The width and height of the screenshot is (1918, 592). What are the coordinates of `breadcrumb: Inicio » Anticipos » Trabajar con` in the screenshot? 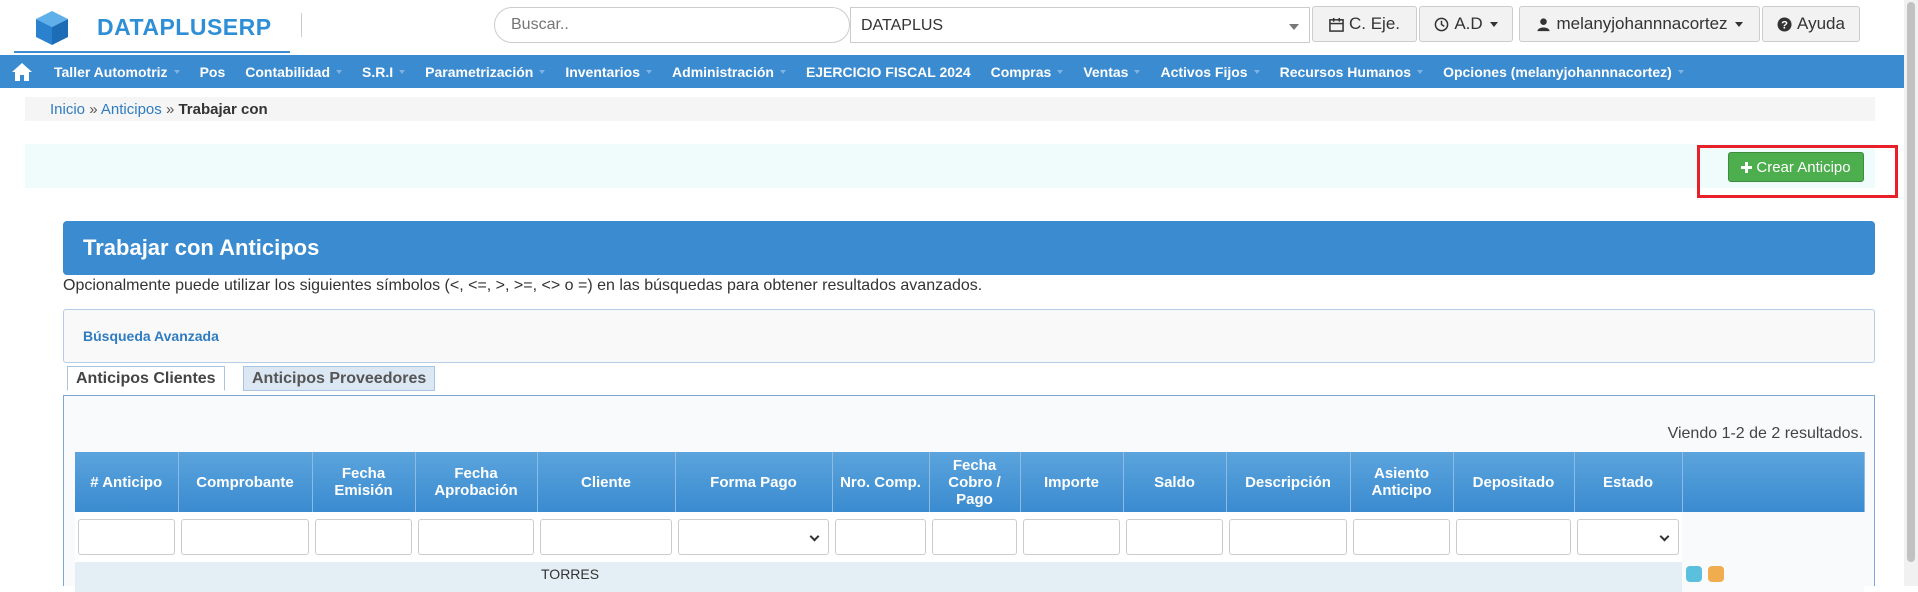 It's located at (159, 109).